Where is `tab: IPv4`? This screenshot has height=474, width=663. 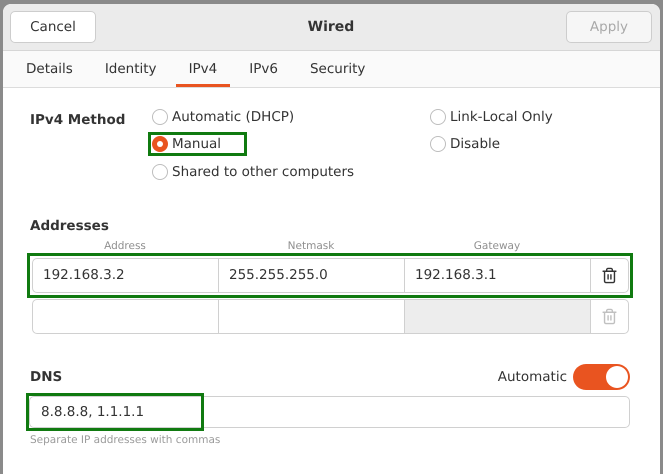
tab: IPv4 is located at coordinates (203, 69).